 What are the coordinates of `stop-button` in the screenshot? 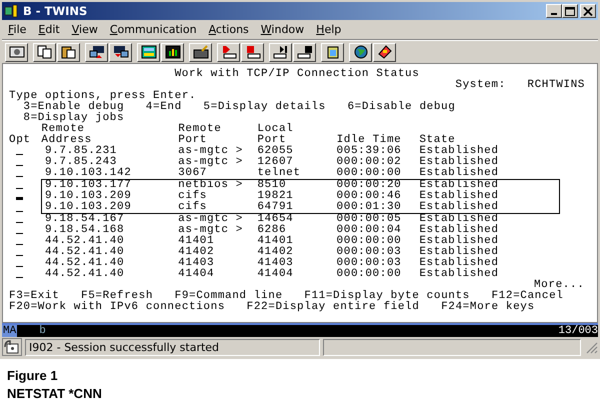 It's located at (252, 52).